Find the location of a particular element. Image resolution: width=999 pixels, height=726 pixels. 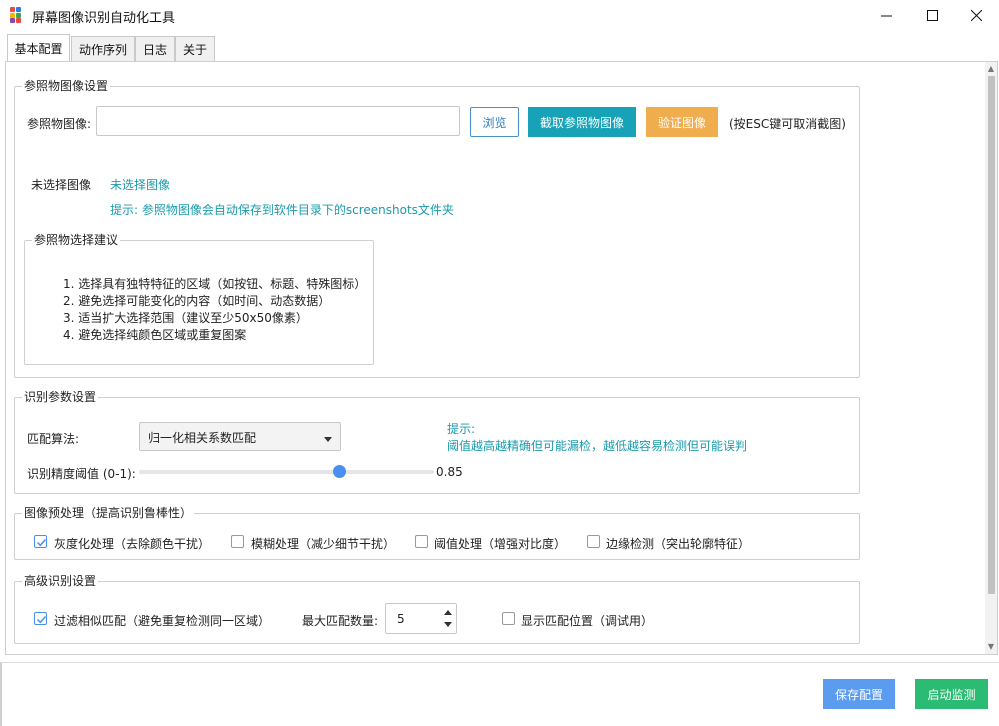

save-config-button: 保存配置 is located at coordinates (859, 694).